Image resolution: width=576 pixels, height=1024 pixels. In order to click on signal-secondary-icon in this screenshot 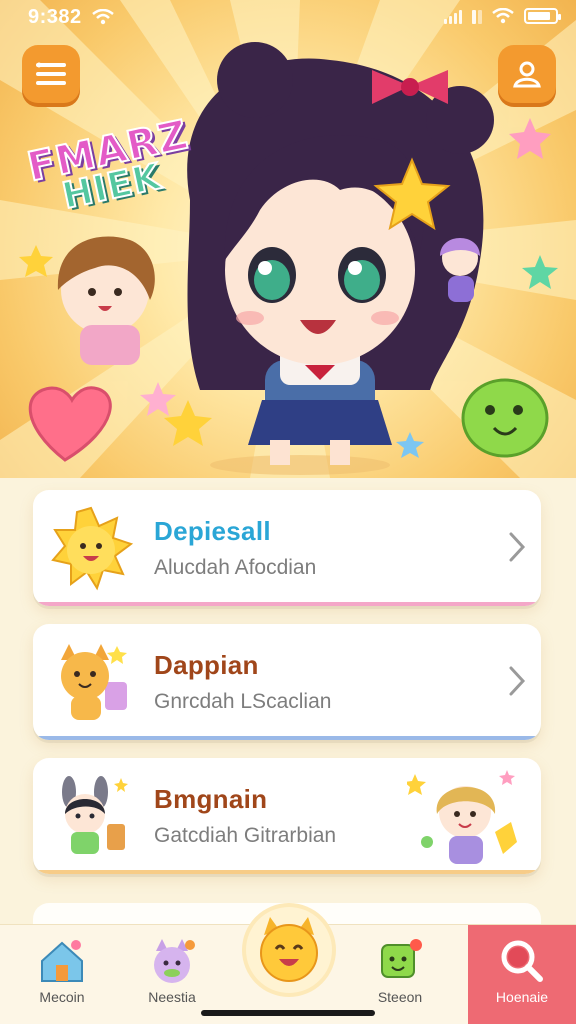, I will do `click(477, 16)`.